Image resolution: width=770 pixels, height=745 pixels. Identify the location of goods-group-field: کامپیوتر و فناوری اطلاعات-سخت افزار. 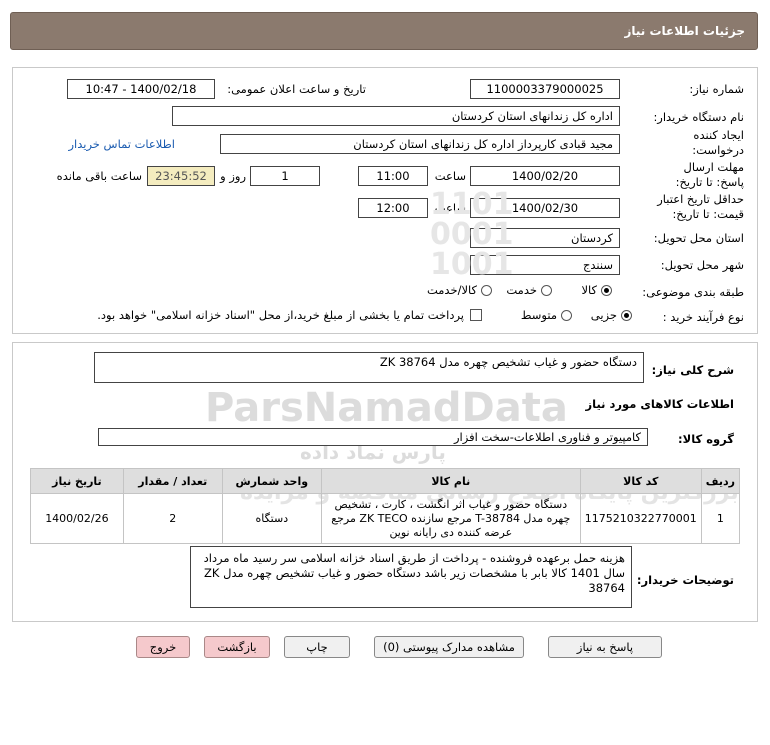
(373, 437).